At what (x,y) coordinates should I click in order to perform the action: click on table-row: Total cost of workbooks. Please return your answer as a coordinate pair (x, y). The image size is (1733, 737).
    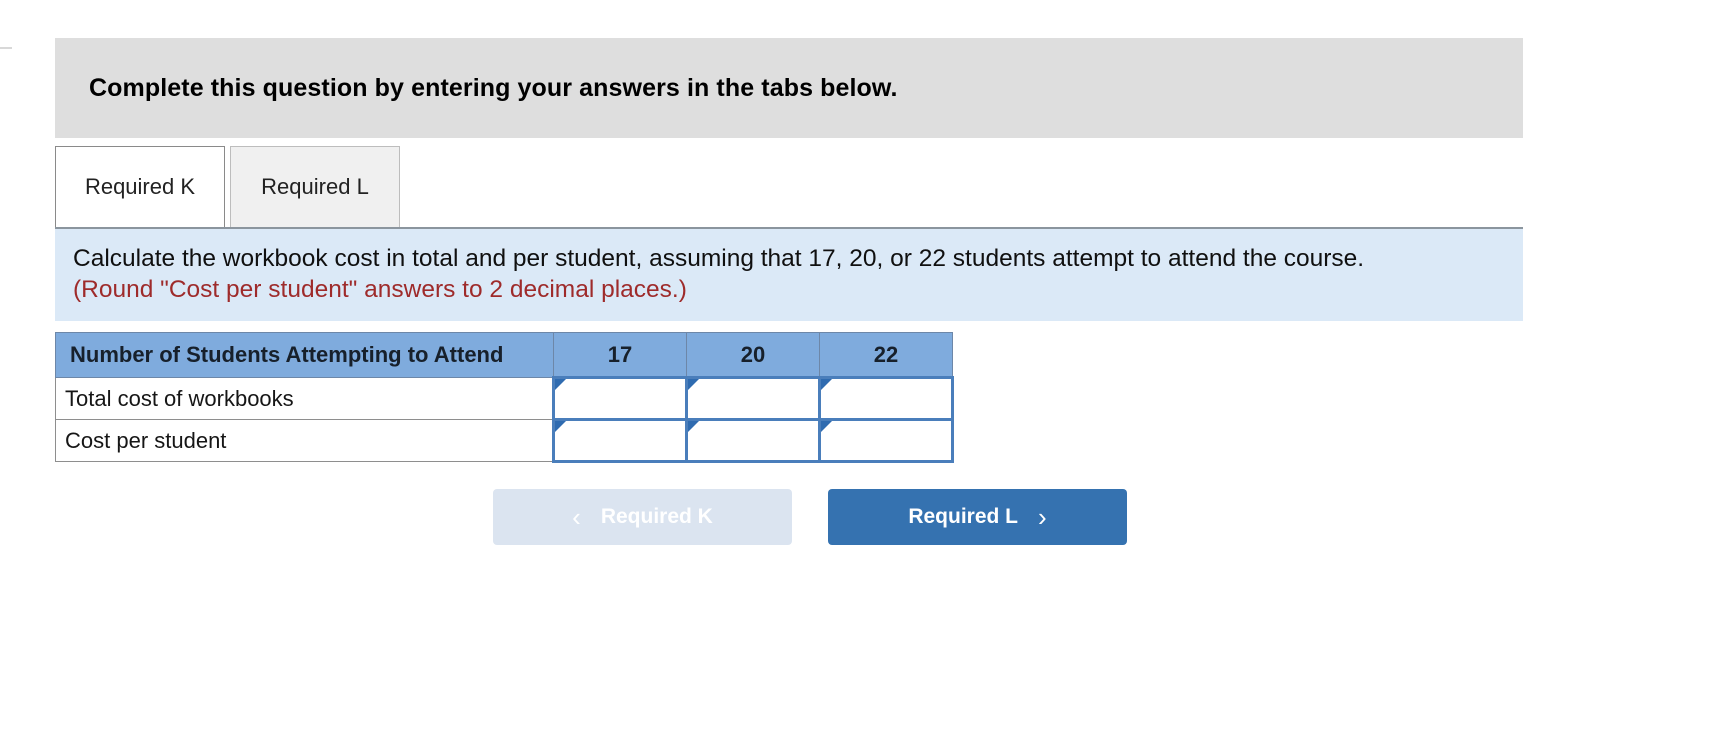
    Looking at the image, I should click on (504, 398).